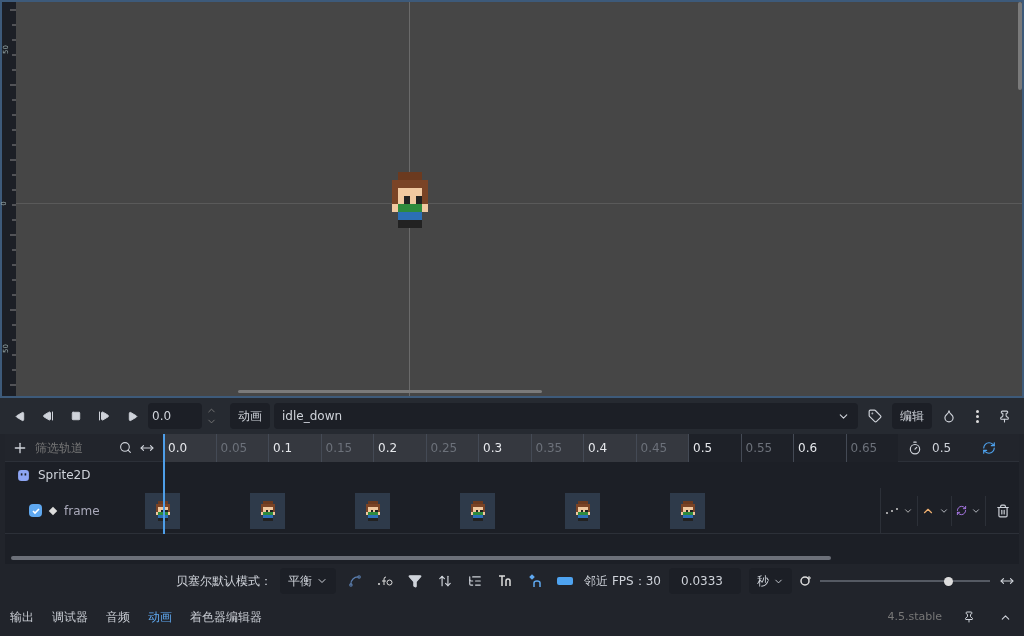 This screenshot has height=636, width=1024. I want to click on curve-icon, so click(355, 581).